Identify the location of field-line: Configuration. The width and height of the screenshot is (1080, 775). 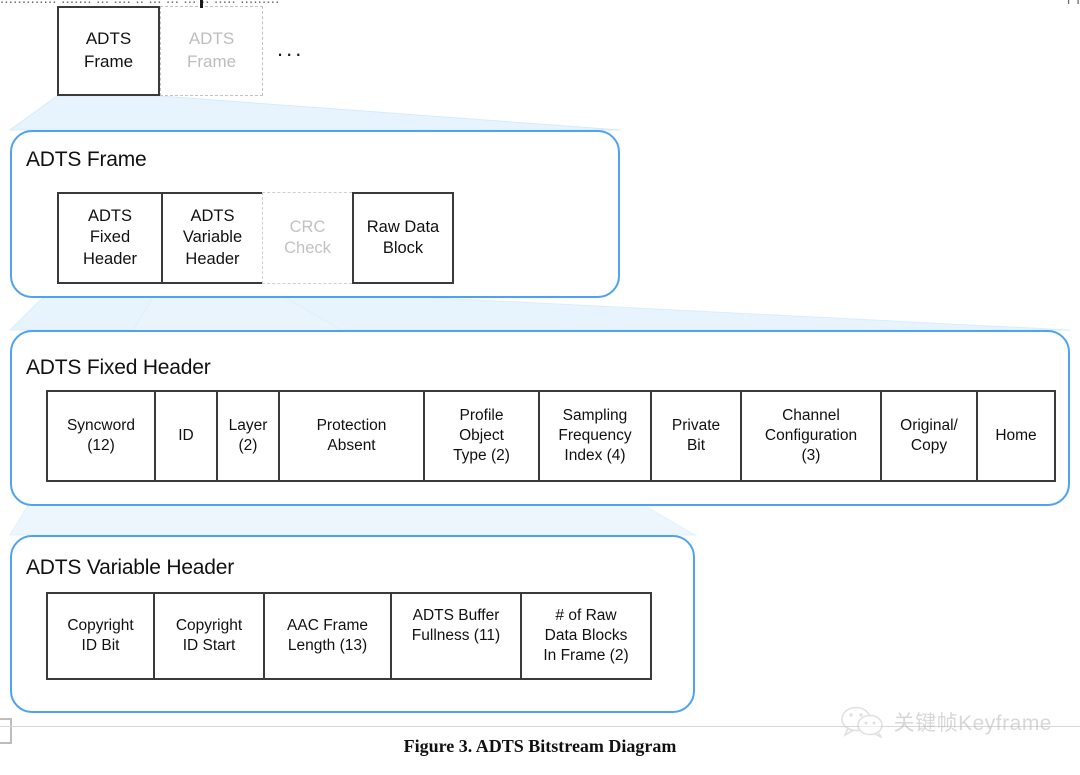
(811, 435).